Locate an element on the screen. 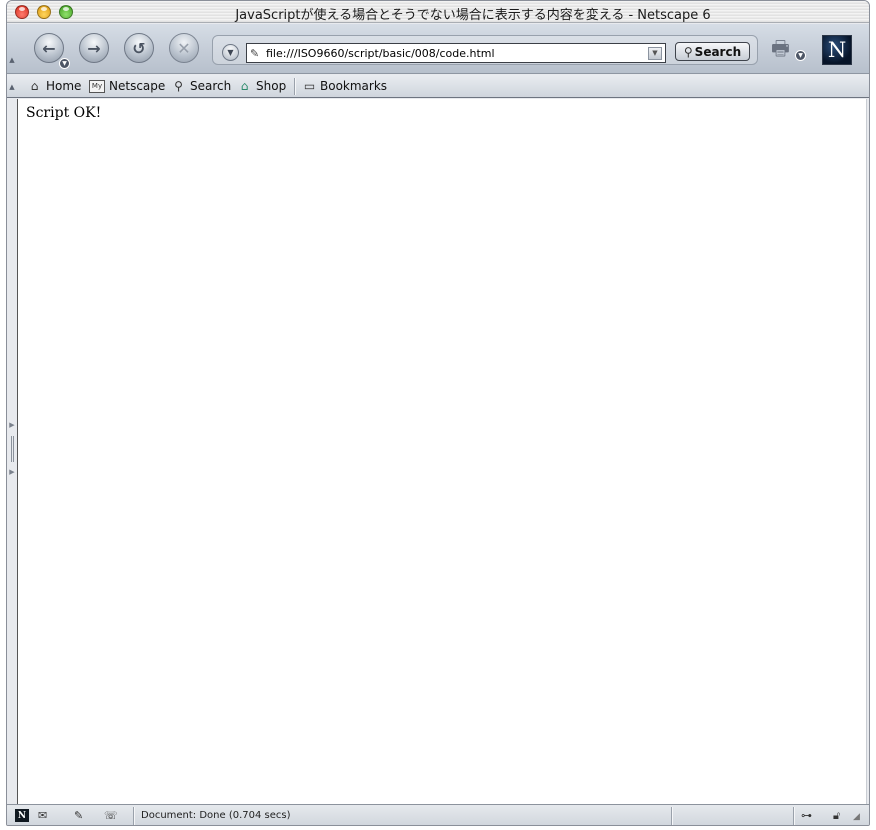  search-button: ⚲ Search is located at coordinates (712, 51).